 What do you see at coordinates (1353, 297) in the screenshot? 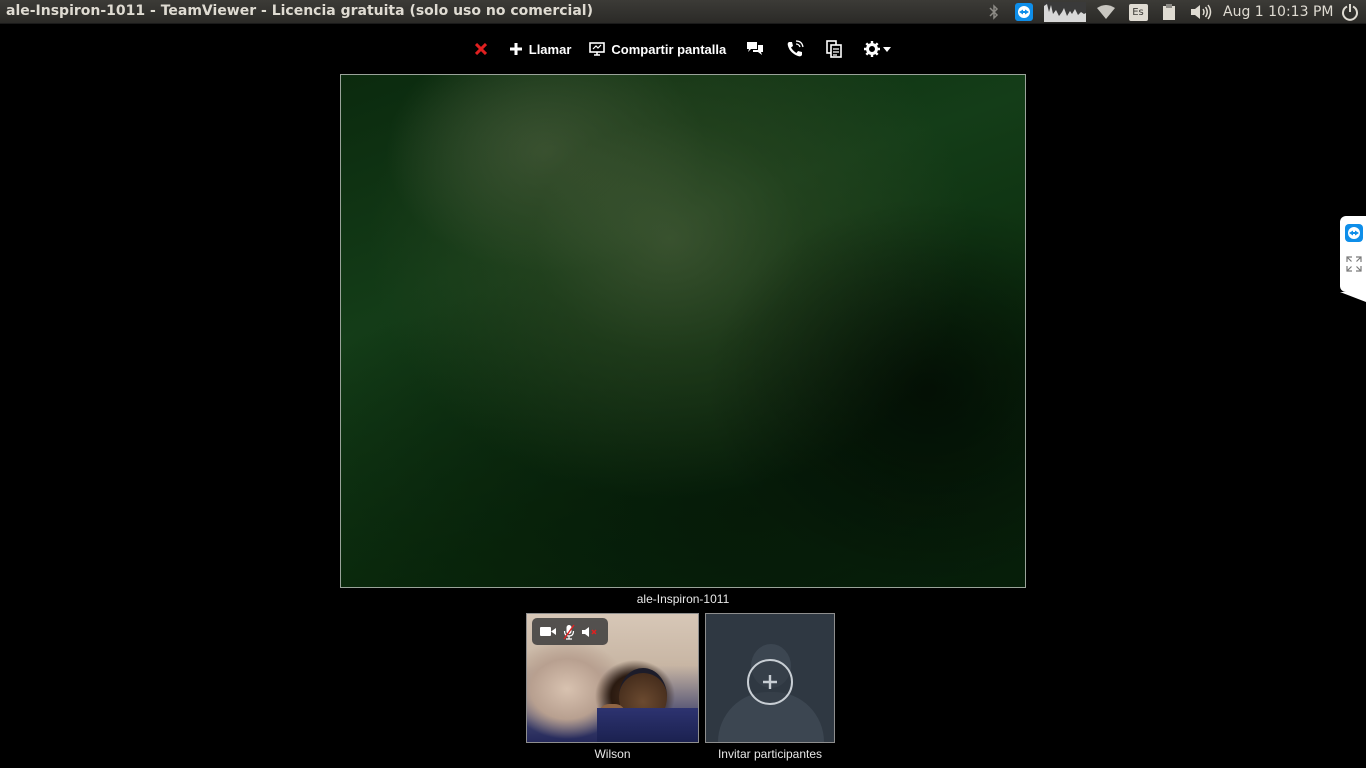
I see `side-tab-fold` at bounding box center [1353, 297].